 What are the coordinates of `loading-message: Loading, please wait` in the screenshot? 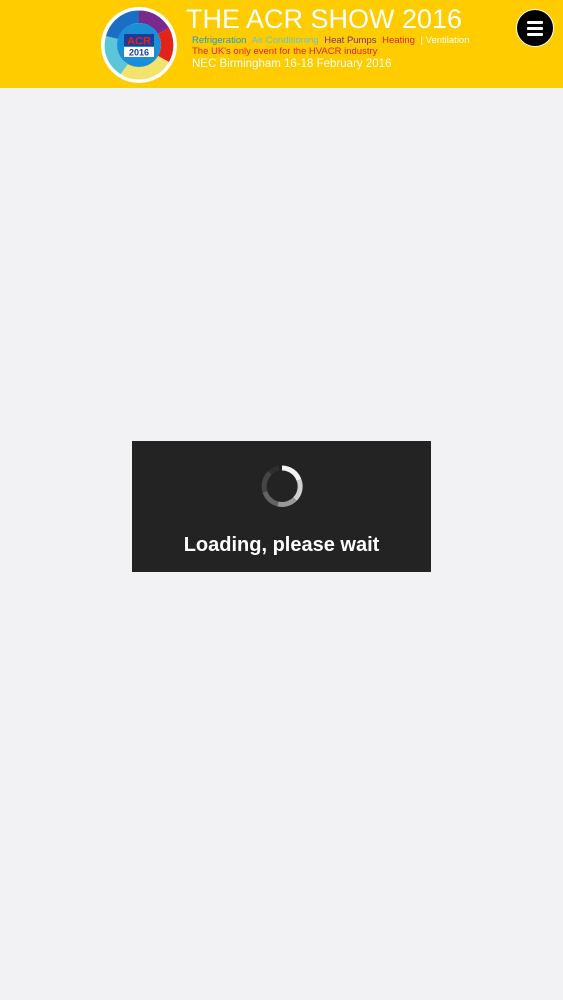 It's located at (281, 545).